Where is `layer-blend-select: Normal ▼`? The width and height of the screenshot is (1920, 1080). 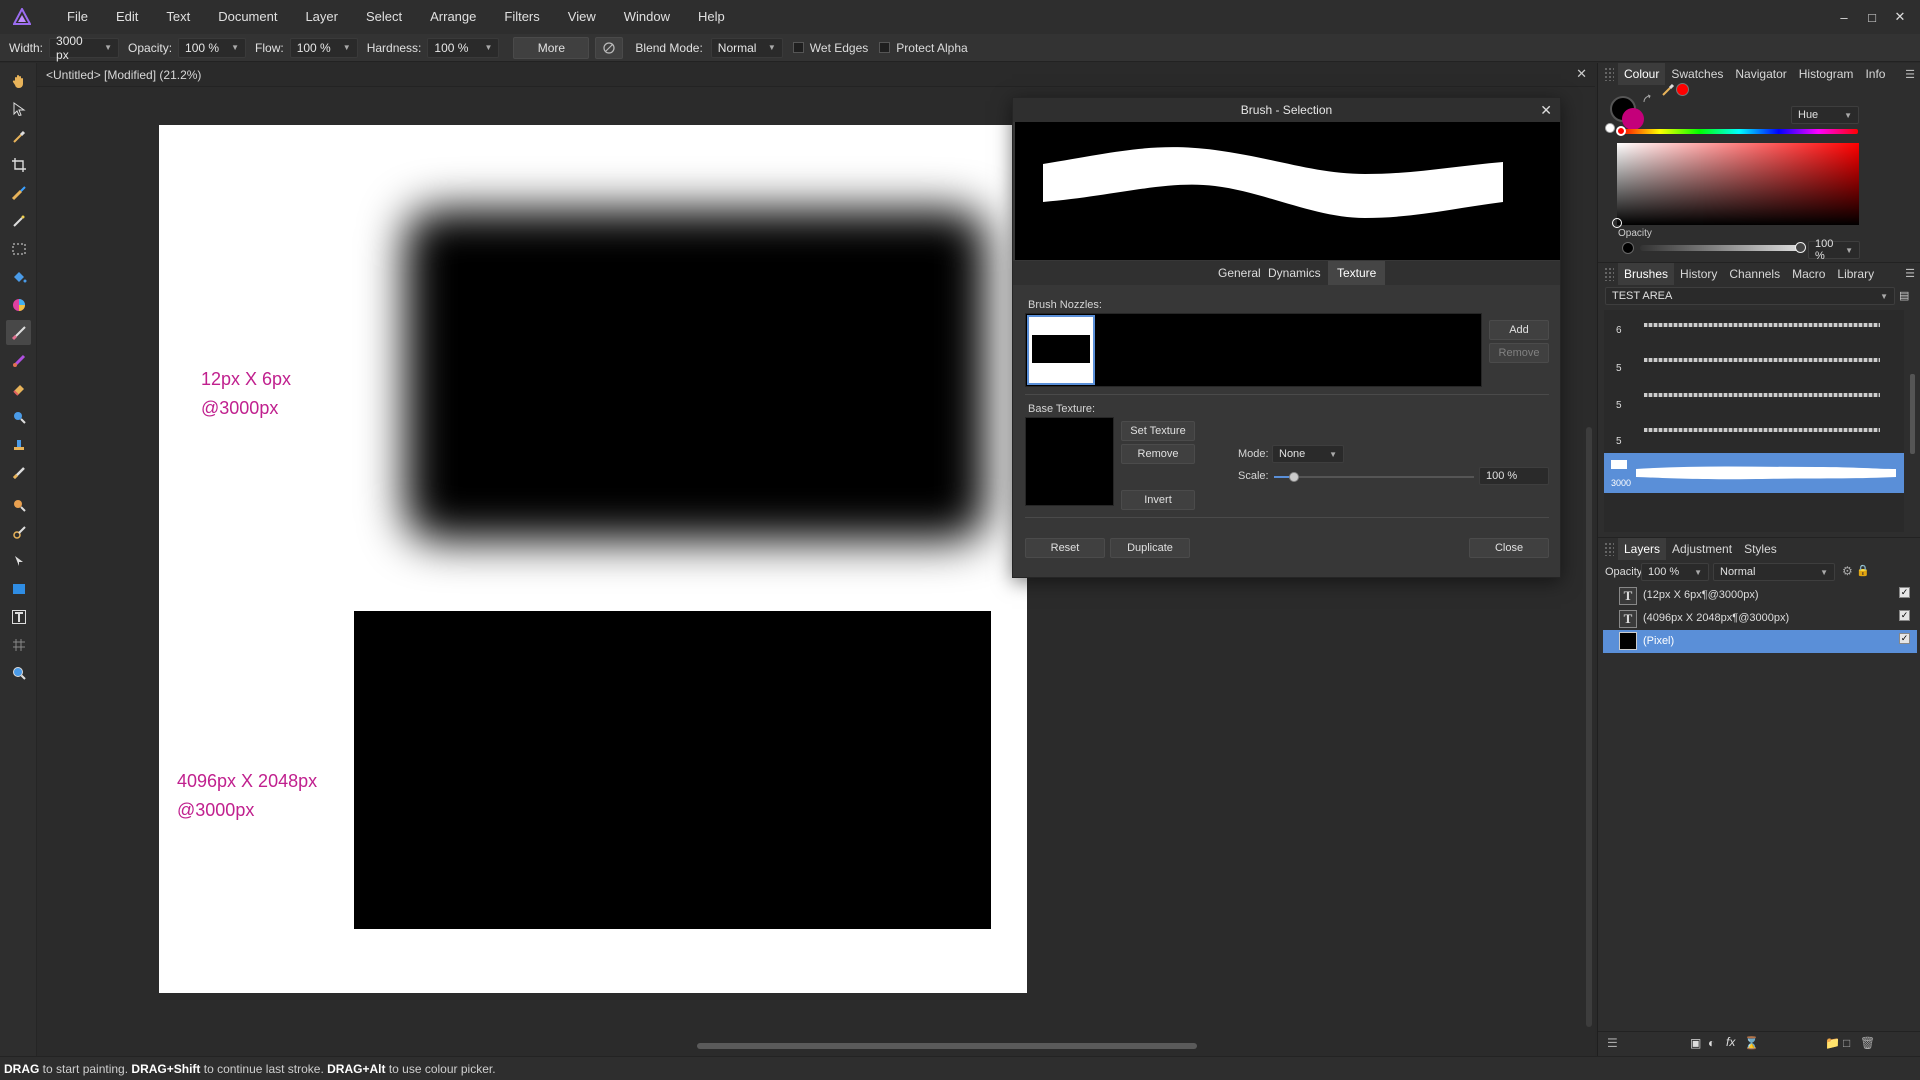 layer-blend-select: Normal ▼ is located at coordinates (1774, 572).